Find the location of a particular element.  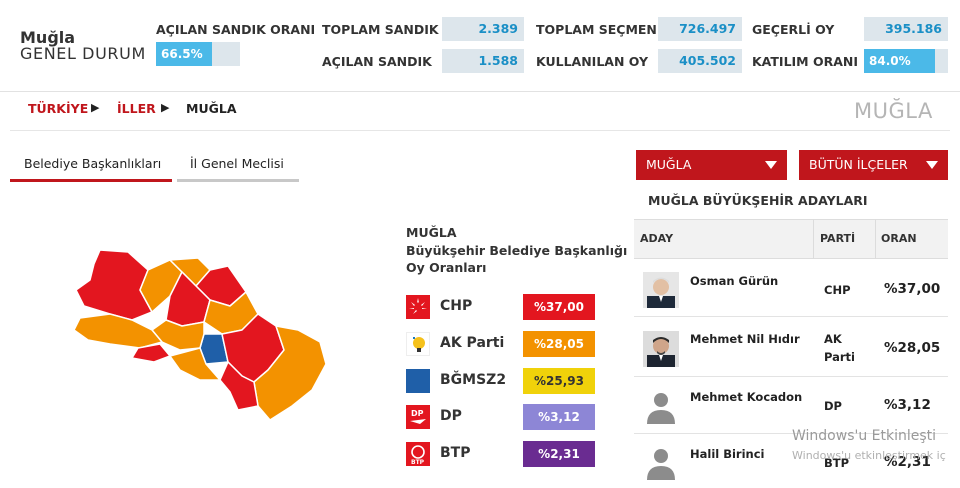

breadcrumb-current: MUĞLA is located at coordinates (211, 108).